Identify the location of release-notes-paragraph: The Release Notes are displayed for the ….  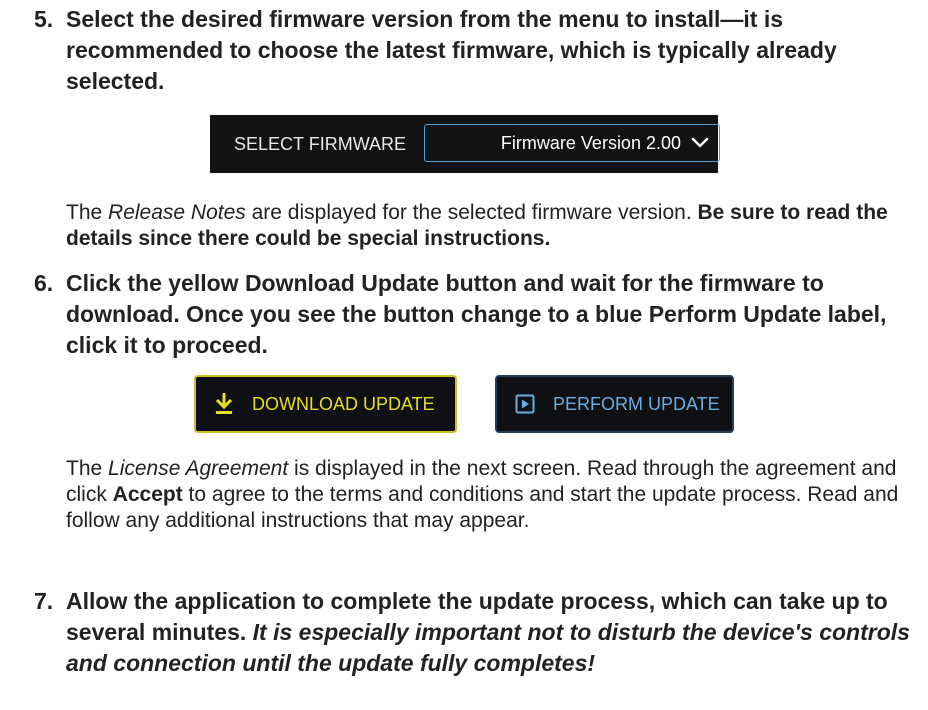
(477, 225).